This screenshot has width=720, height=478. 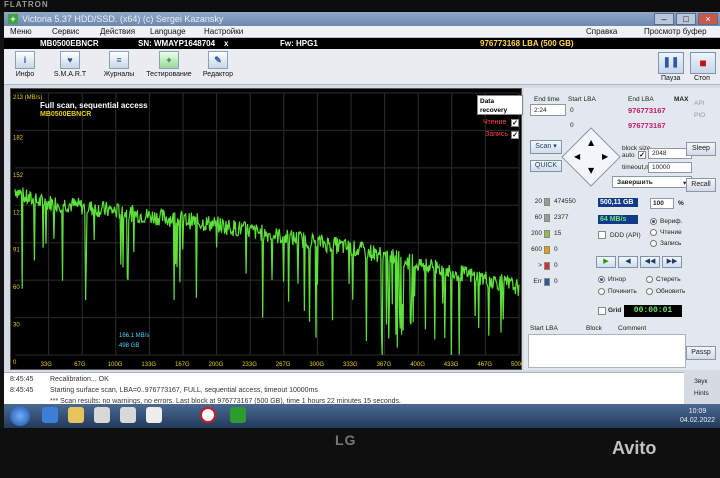 What do you see at coordinates (697, 416) in the screenshot?
I see `system-clock: 10:09 04.02.2022` at bounding box center [697, 416].